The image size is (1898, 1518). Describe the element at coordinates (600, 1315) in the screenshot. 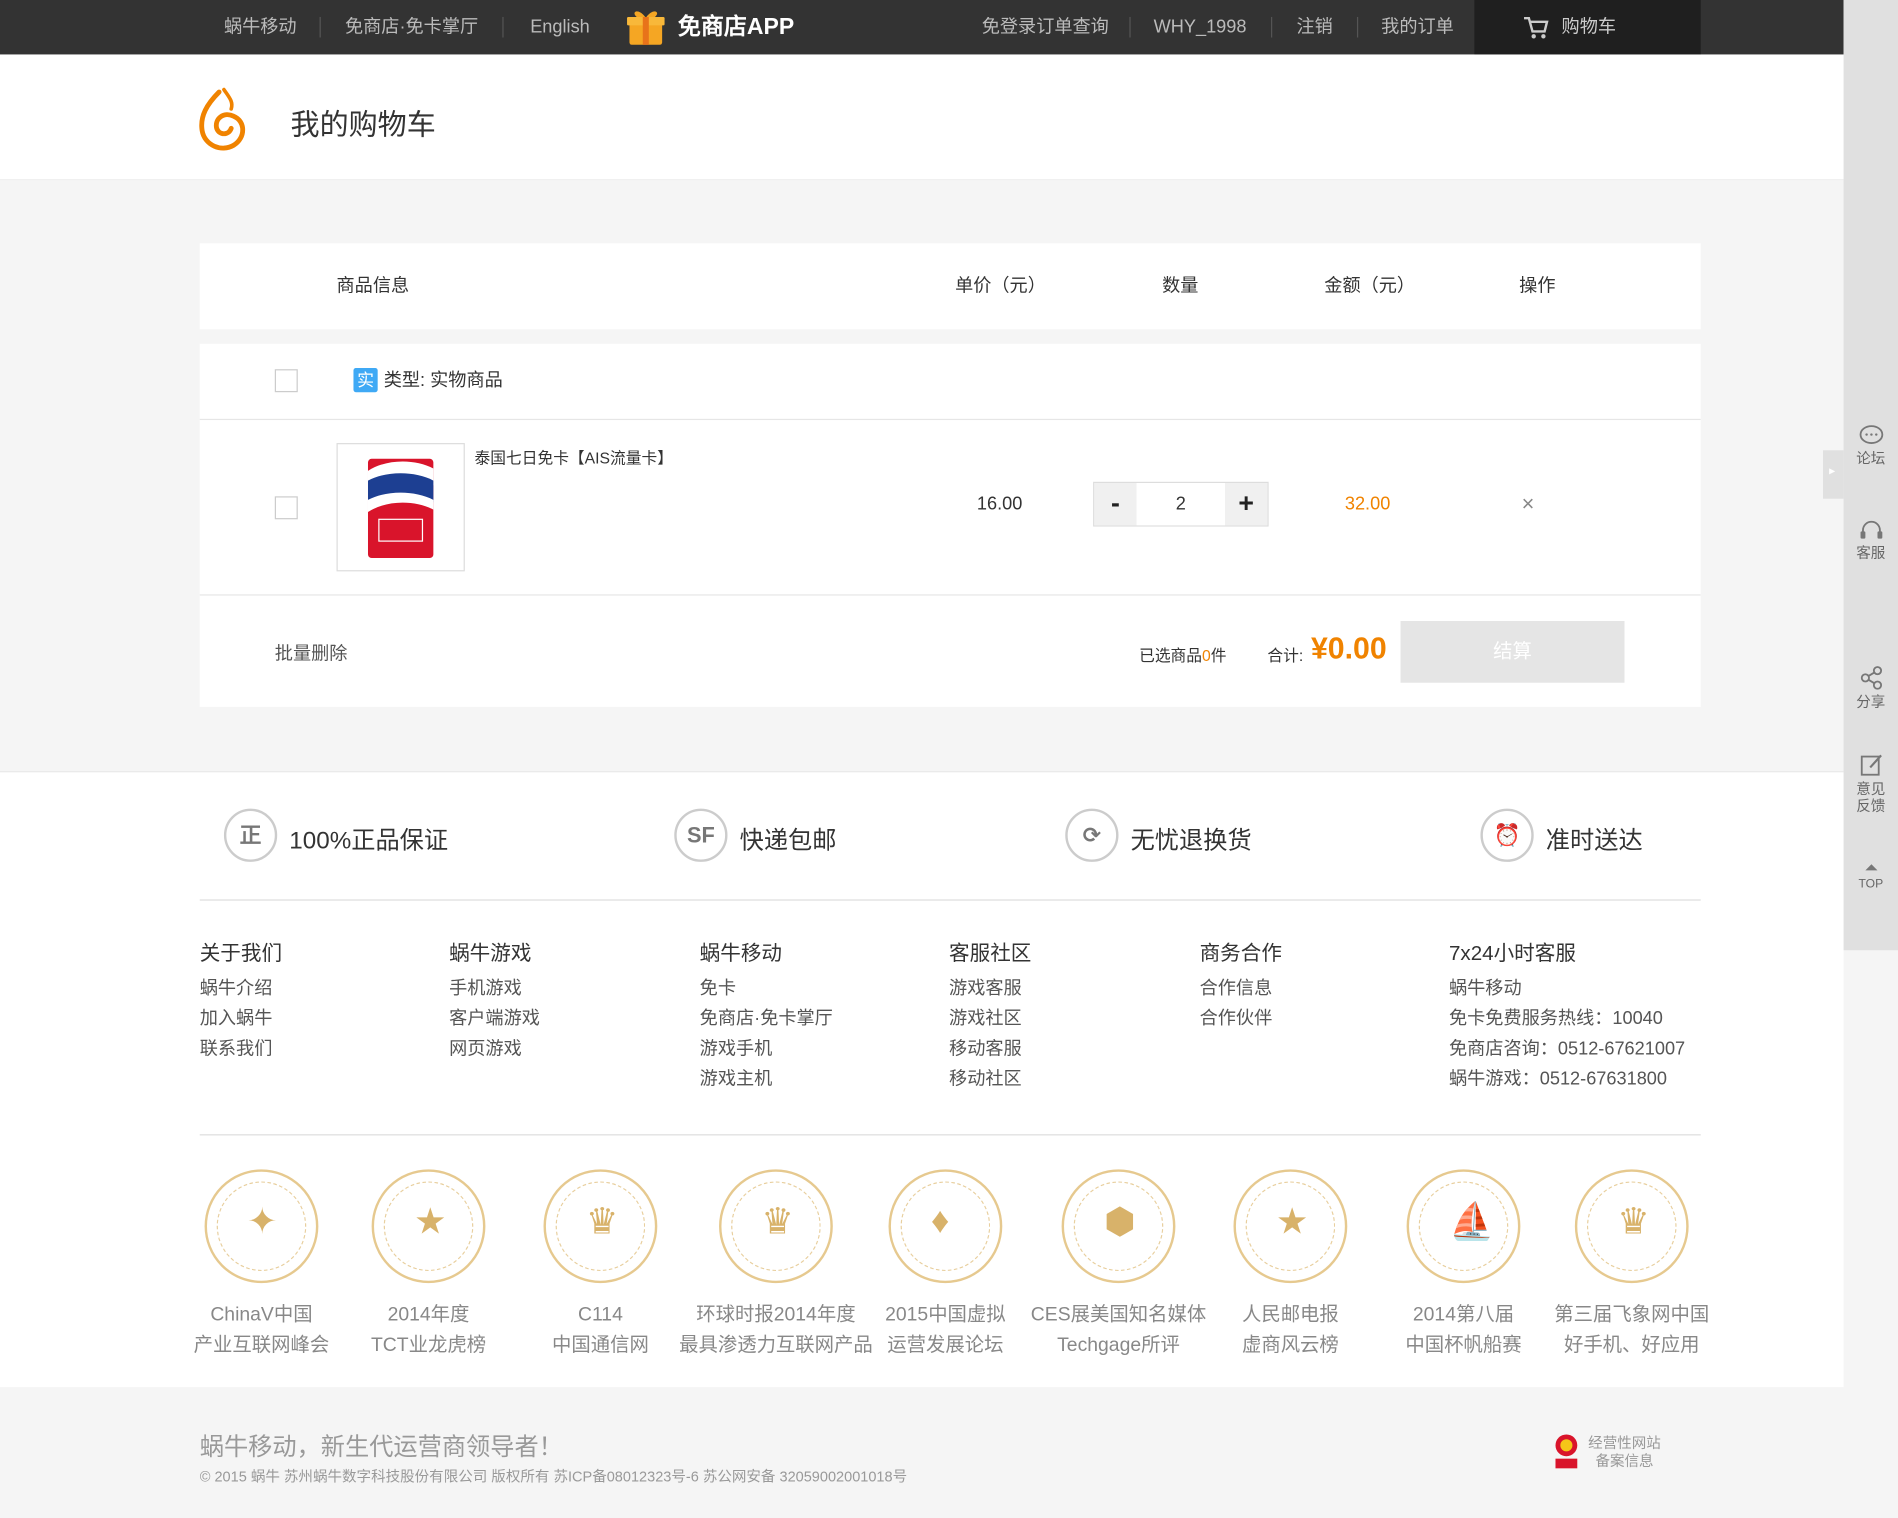

I see `award-line1: C114` at that location.